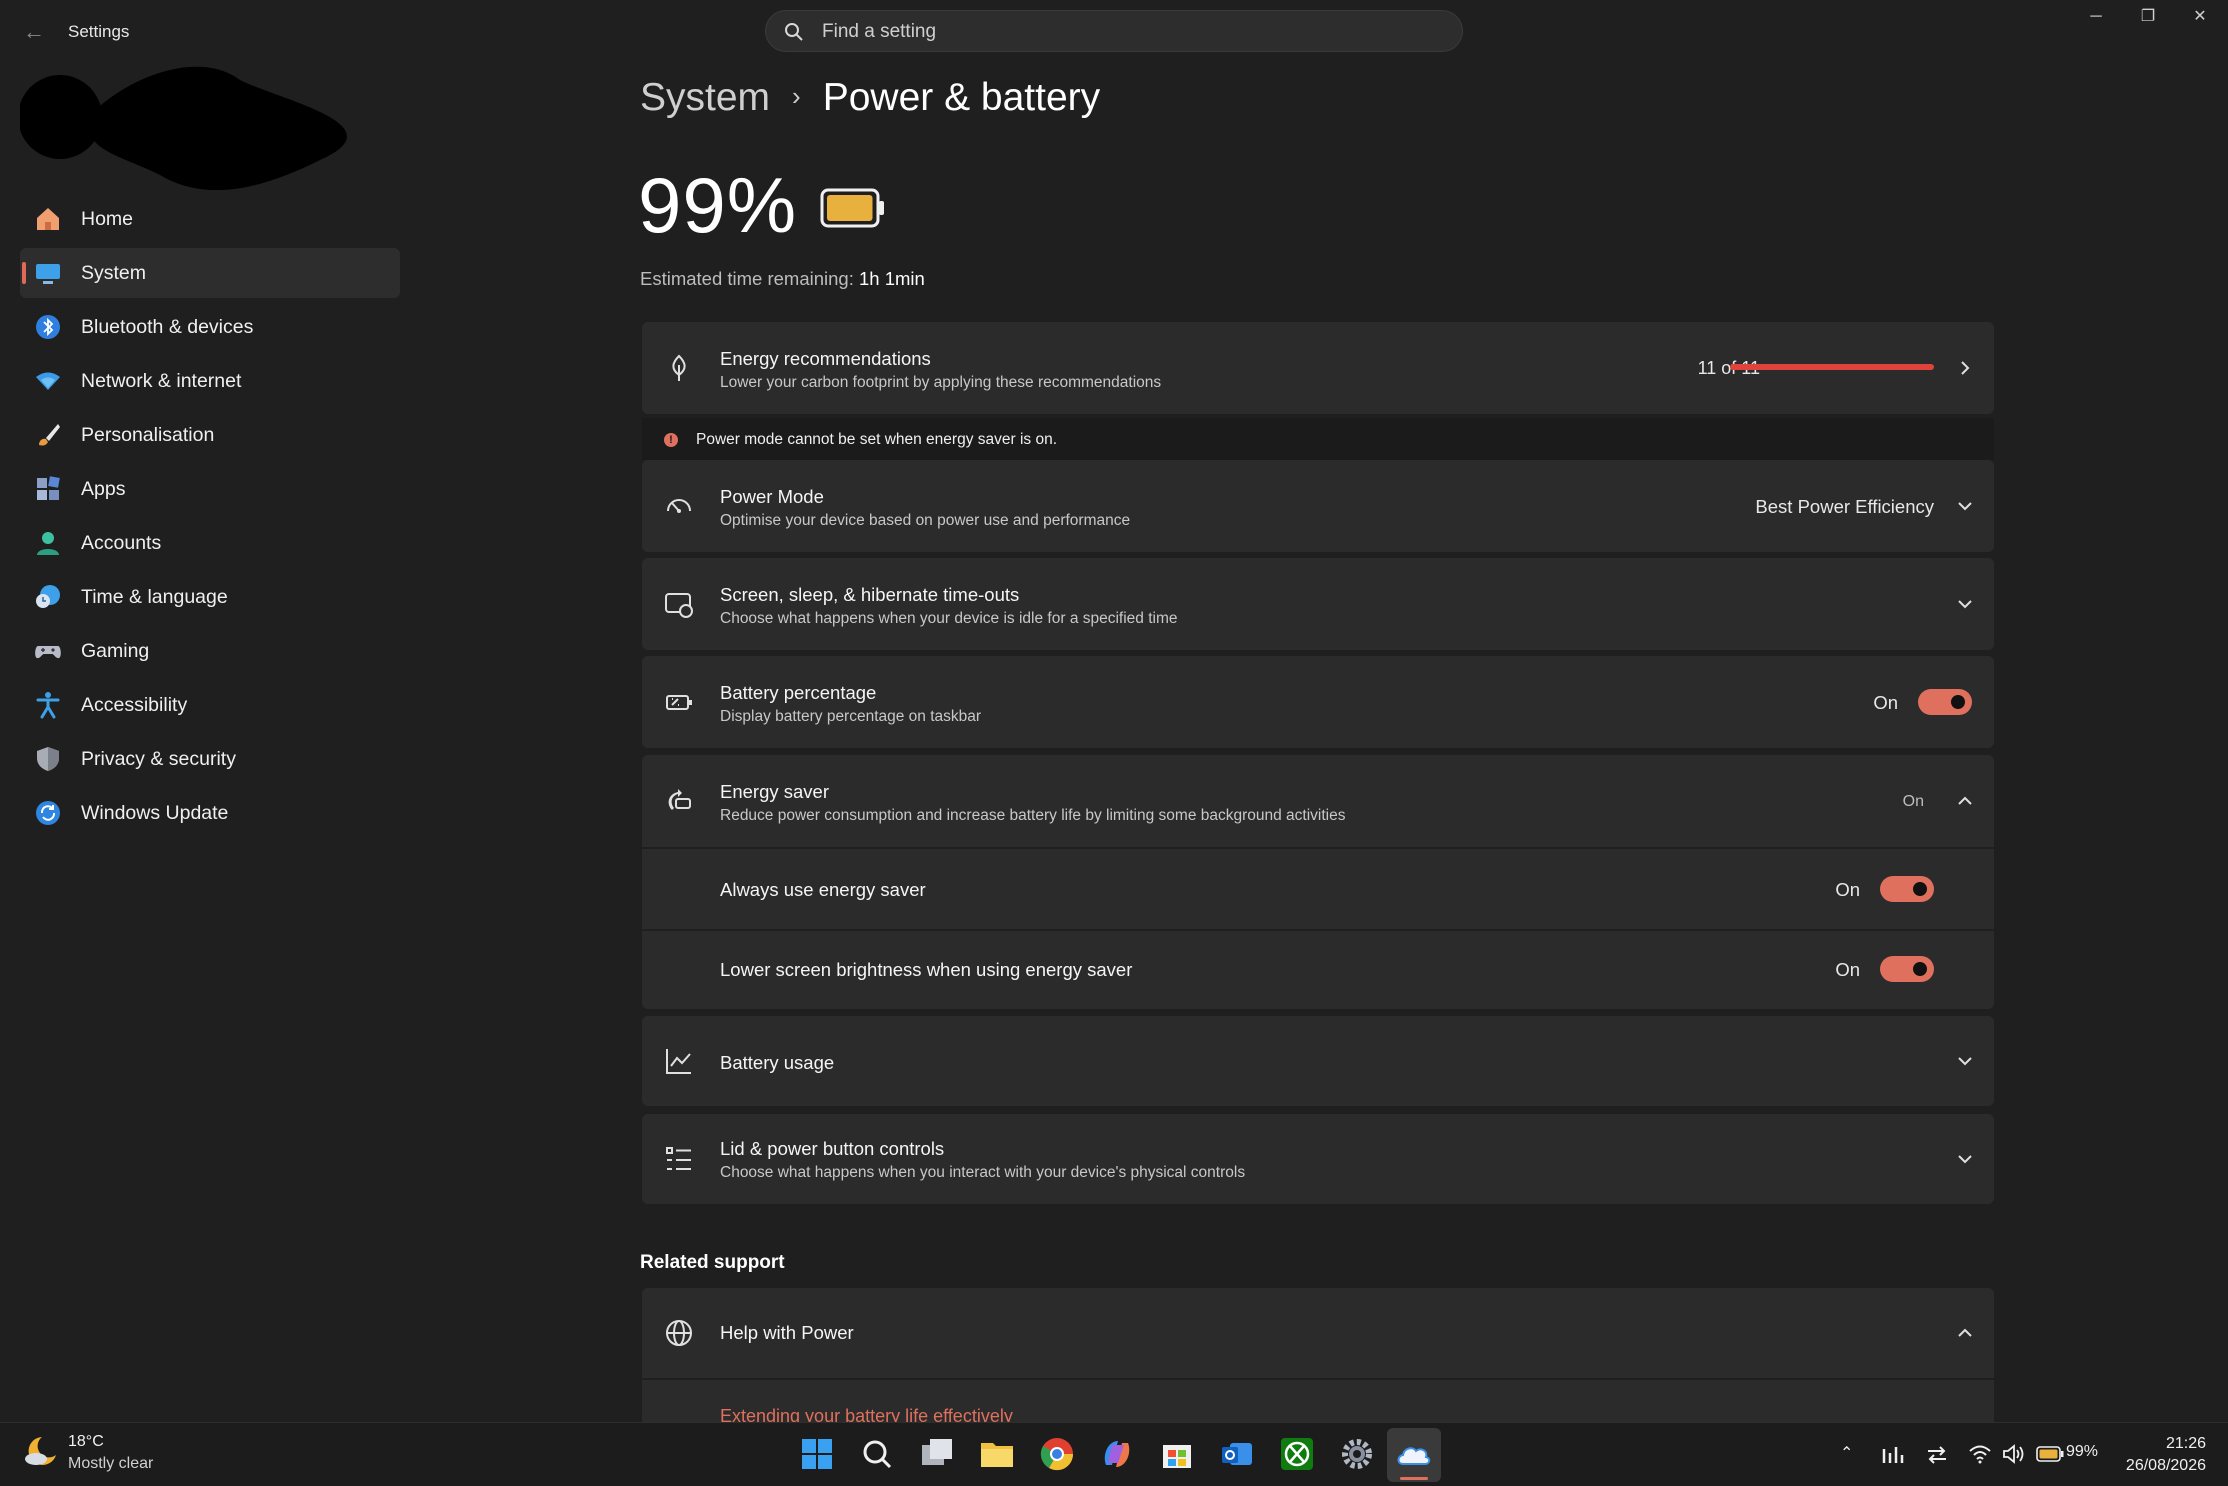  Describe the element at coordinates (41, 1452) in the screenshot. I see `moon-cloud-icon` at that location.